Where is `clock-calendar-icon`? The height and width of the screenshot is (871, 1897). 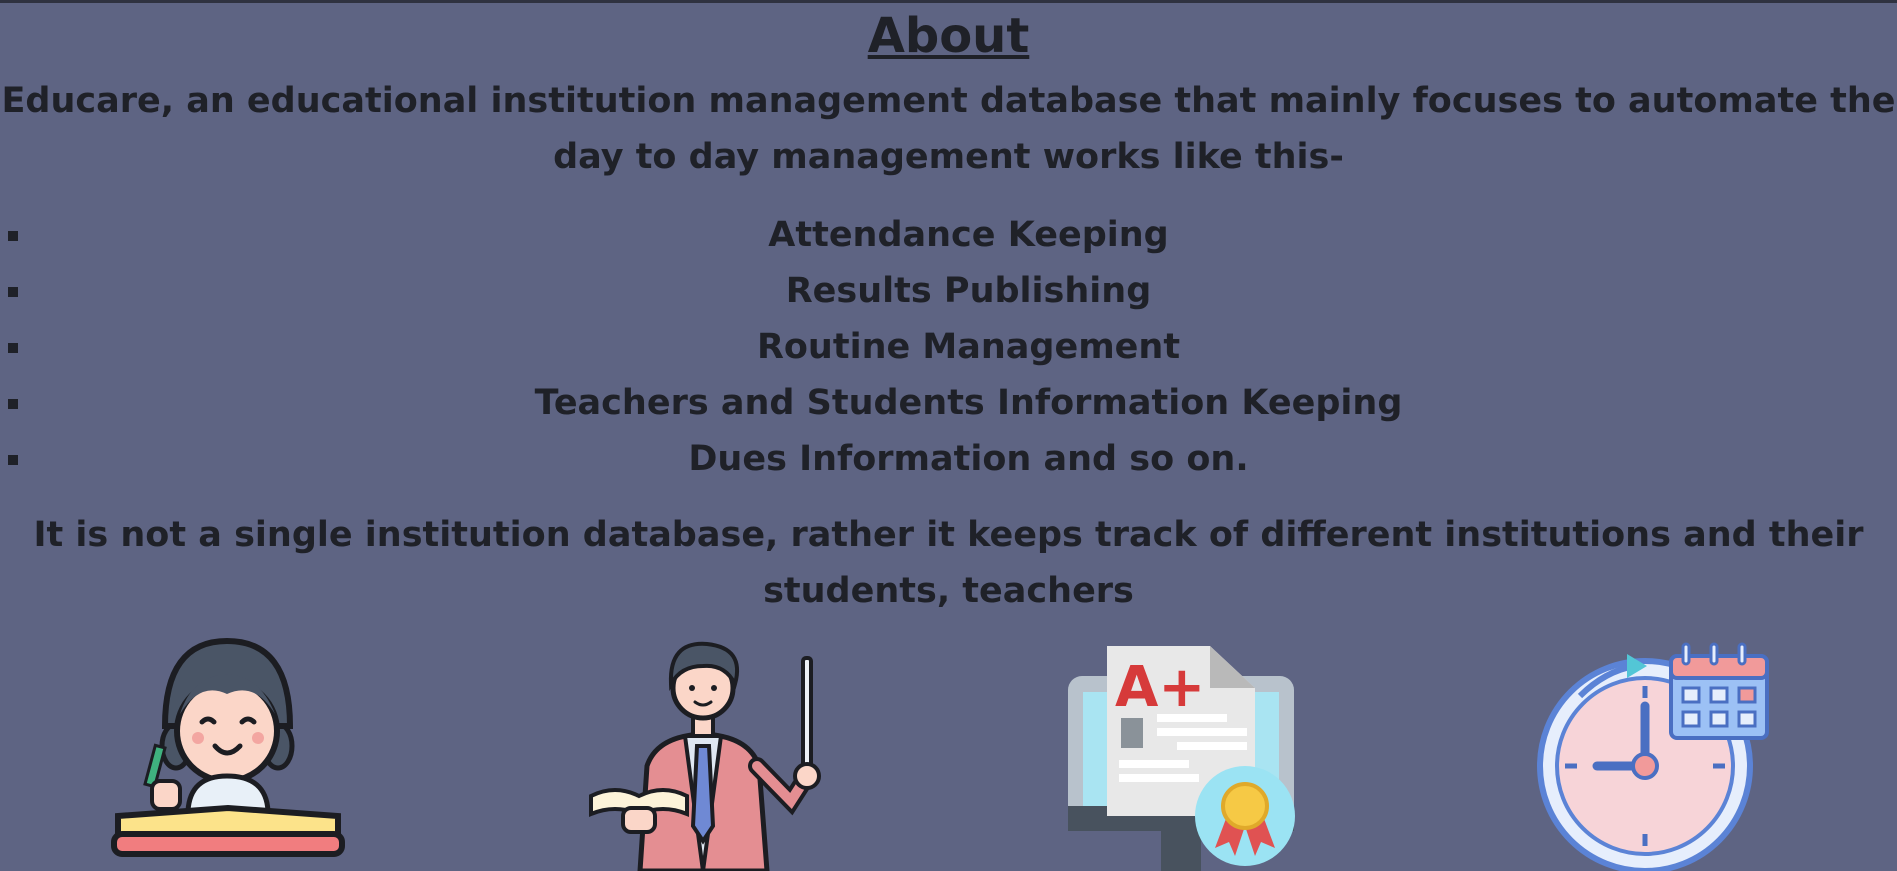 clock-calendar-icon is located at coordinates (1655, 753).